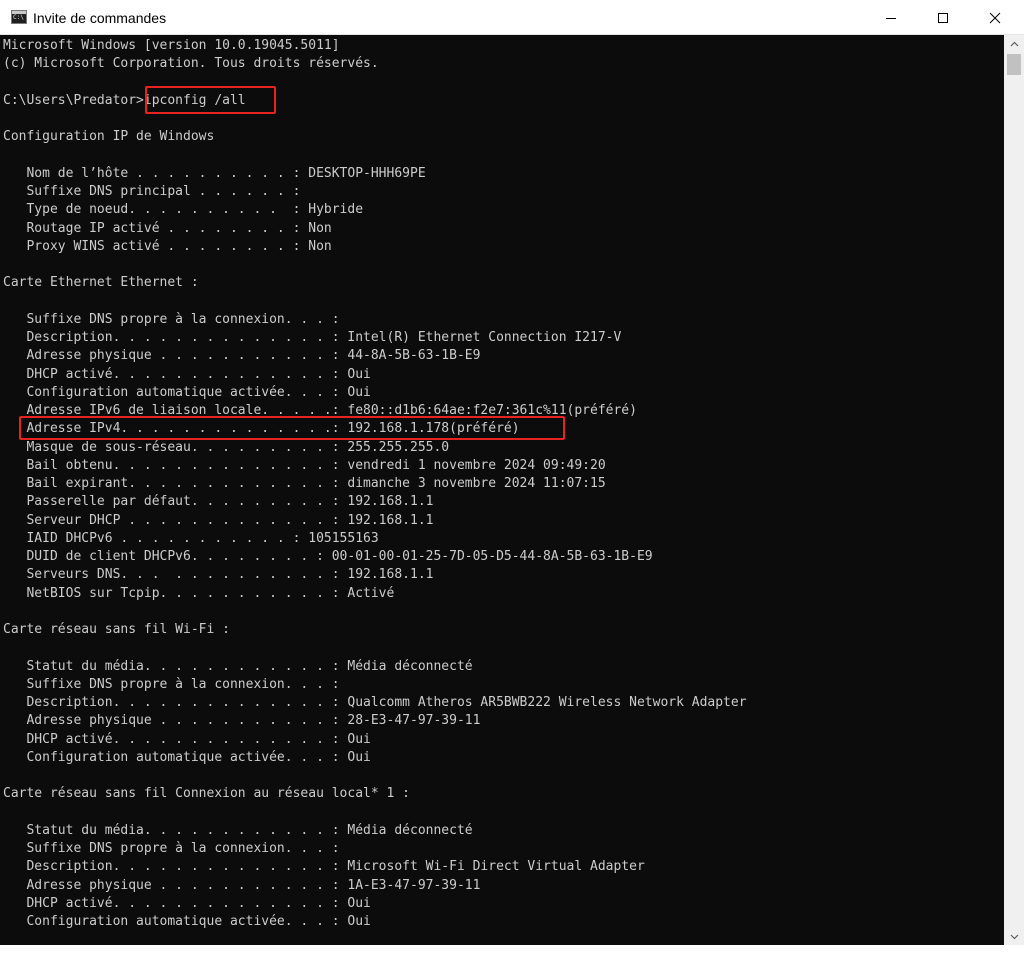  What do you see at coordinates (167, 228) in the screenshot?
I see `terminal-line: Routage IP activé . . . . . . . . : Non` at bounding box center [167, 228].